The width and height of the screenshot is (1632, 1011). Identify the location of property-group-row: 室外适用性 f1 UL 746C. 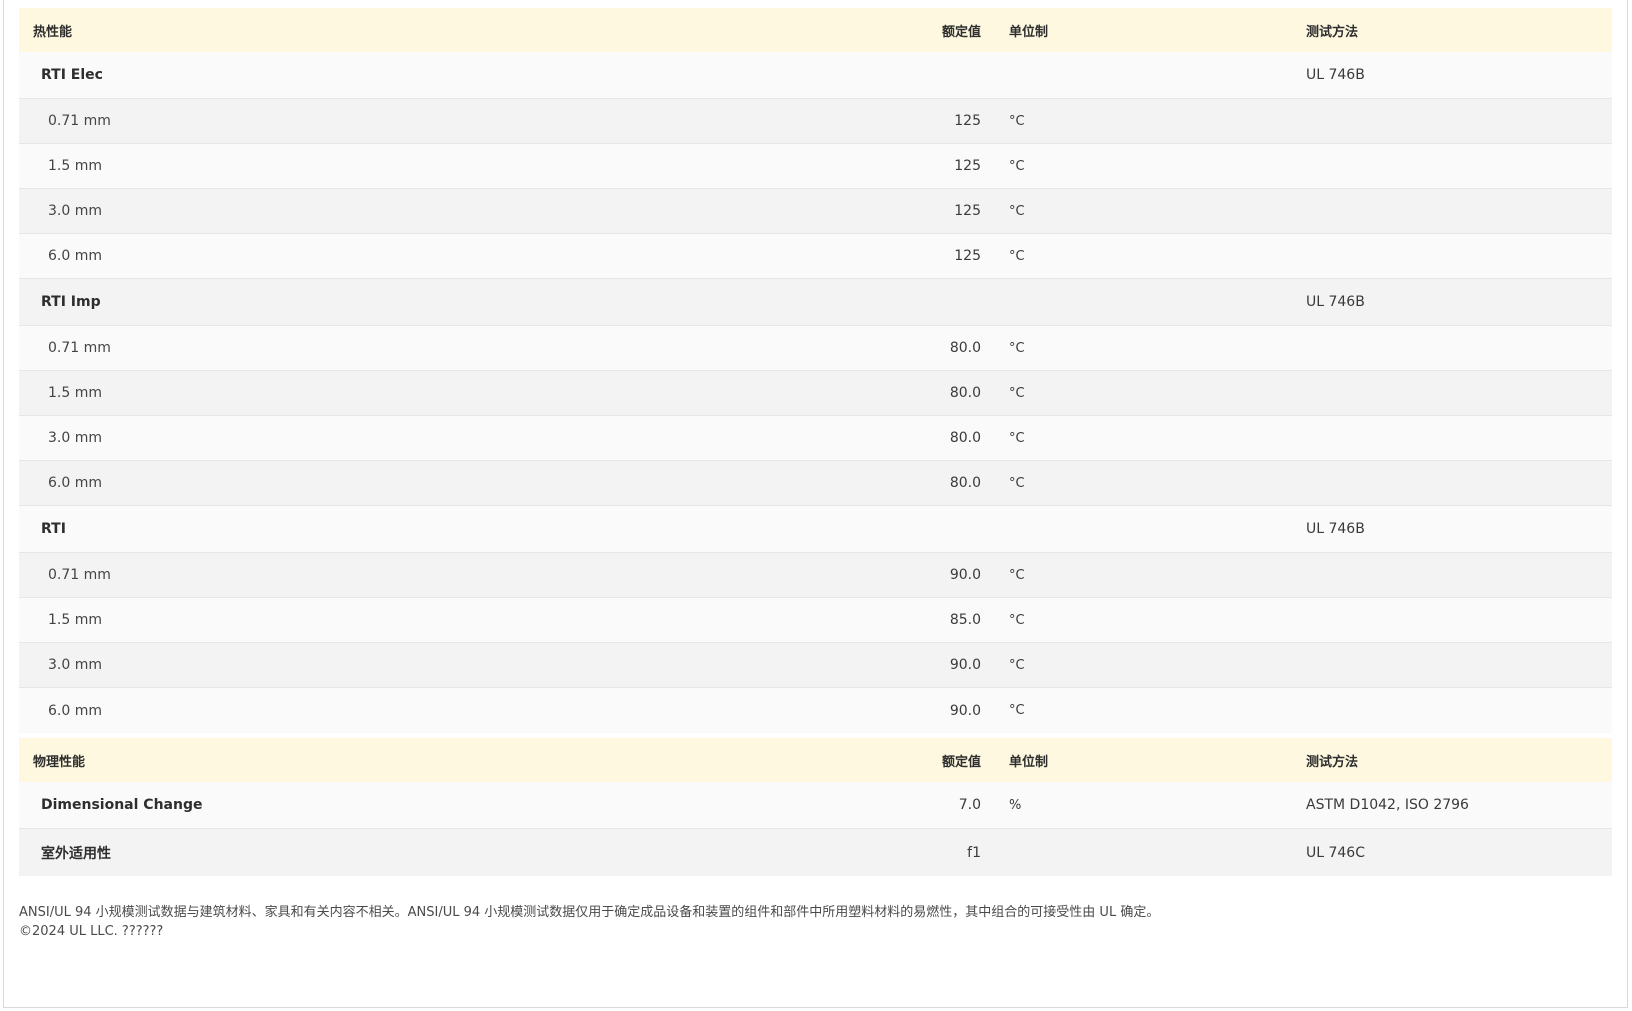
(815, 852).